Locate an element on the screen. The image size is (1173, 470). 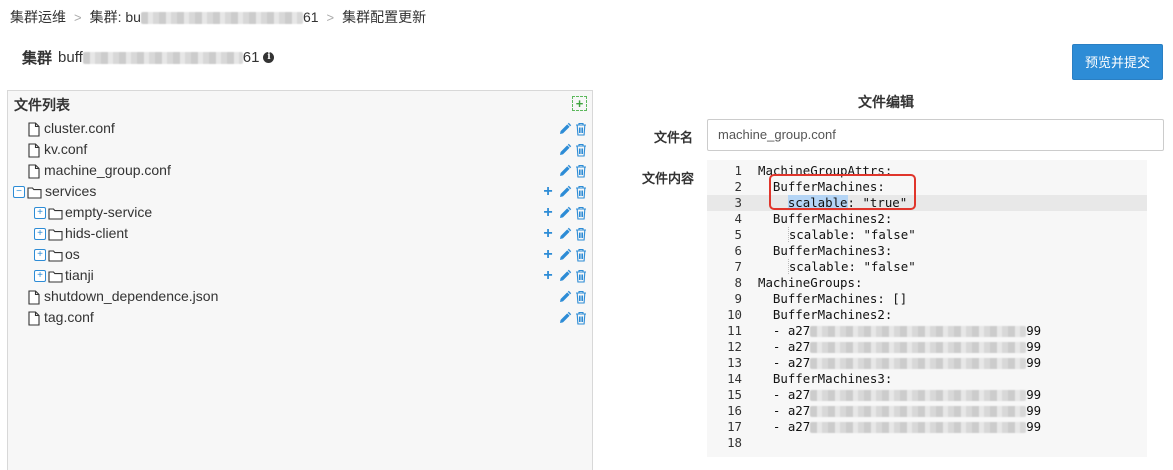
filename-input: machine_group.conf is located at coordinates (935, 135).